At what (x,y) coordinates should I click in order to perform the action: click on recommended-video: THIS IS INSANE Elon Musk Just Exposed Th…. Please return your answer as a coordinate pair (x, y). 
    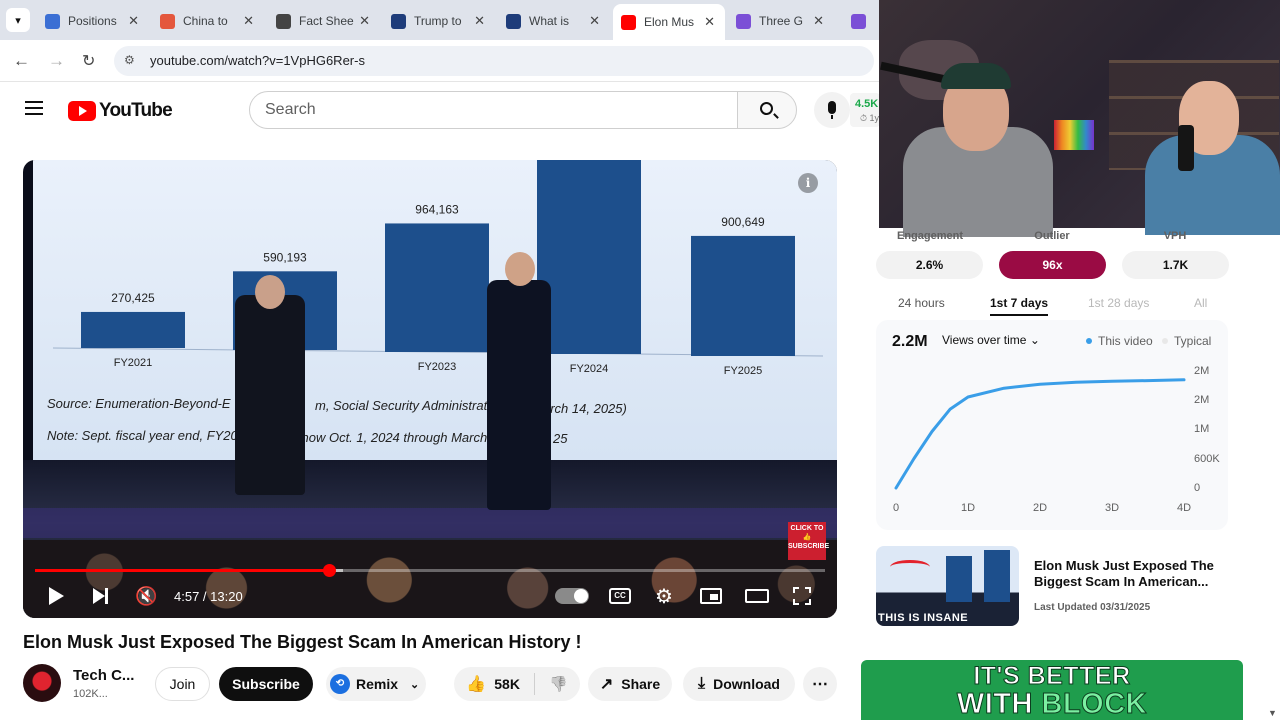
    Looking at the image, I should click on (1052, 588).